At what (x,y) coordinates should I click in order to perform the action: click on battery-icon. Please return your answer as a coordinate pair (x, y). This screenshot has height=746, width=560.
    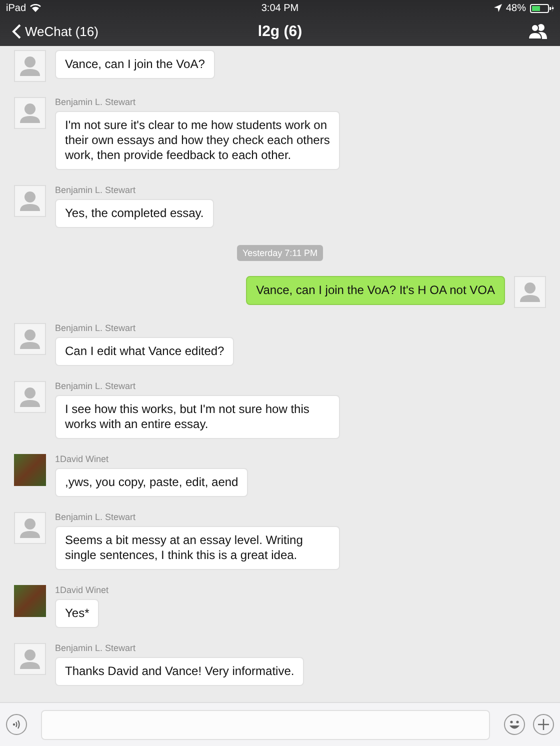
    Looking at the image, I should click on (542, 8).